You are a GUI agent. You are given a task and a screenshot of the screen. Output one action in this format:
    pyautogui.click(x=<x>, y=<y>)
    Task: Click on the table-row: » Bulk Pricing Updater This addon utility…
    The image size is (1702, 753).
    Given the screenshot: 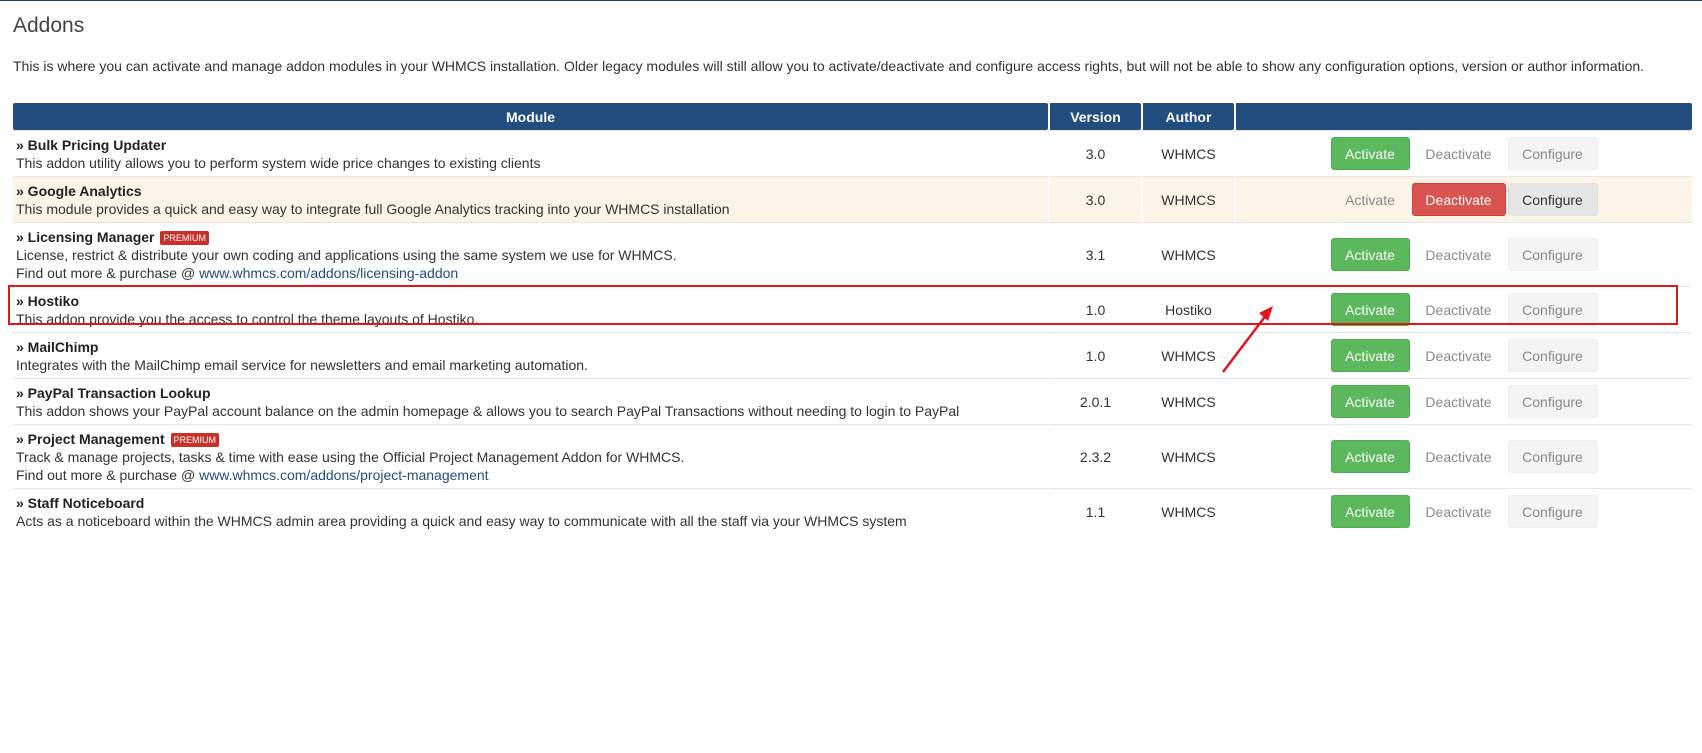 What is the action you would take?
    pyautogui.click(x=852, y=153)
    